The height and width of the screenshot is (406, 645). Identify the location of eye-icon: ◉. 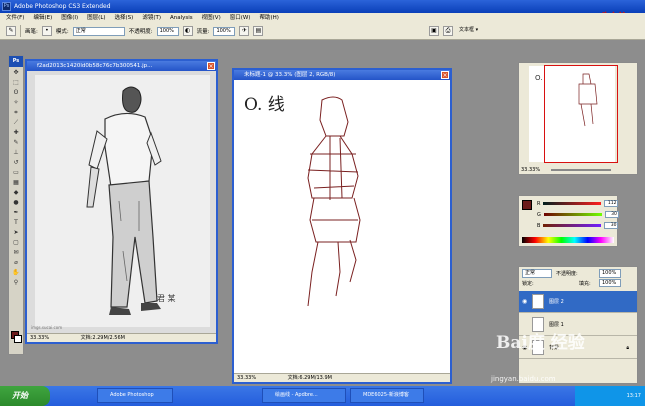
(526, 302).